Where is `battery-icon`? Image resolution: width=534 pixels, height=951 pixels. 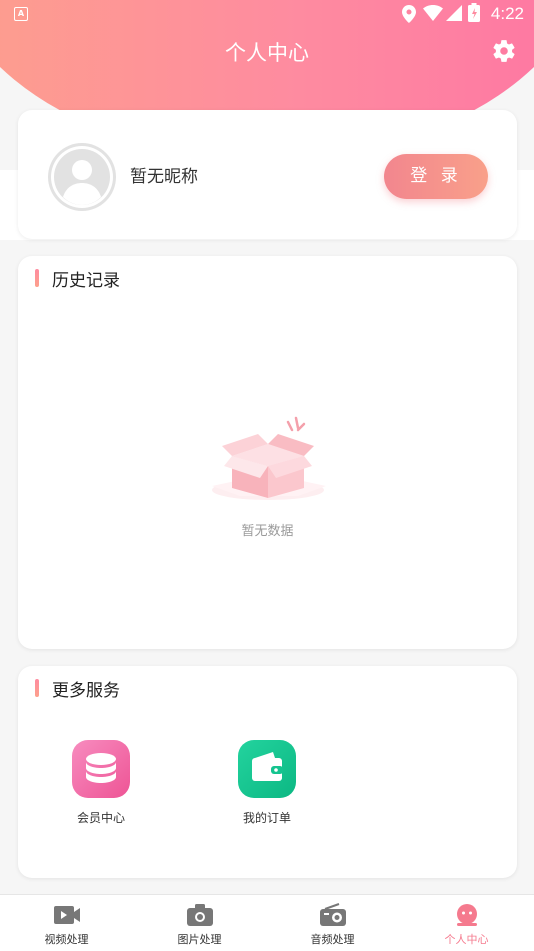
battery-icon is located at coordinates (474, 12).